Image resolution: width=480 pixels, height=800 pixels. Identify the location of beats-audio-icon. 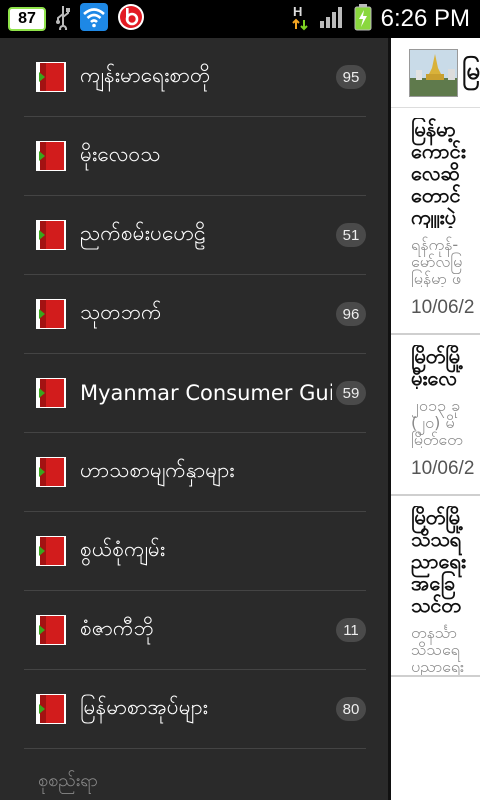
(131, 19).